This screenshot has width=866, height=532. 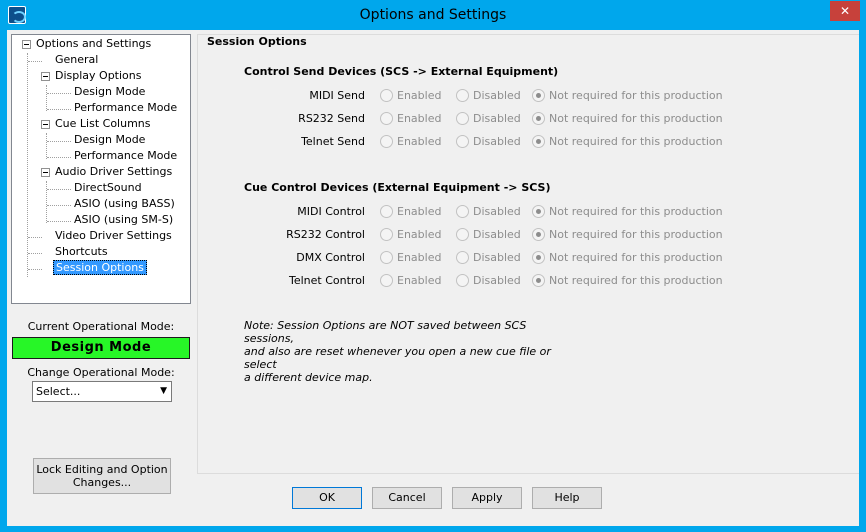 I want to click on dmx-control-not-required-radio: Not required for this production, so click(x=627, y=258).